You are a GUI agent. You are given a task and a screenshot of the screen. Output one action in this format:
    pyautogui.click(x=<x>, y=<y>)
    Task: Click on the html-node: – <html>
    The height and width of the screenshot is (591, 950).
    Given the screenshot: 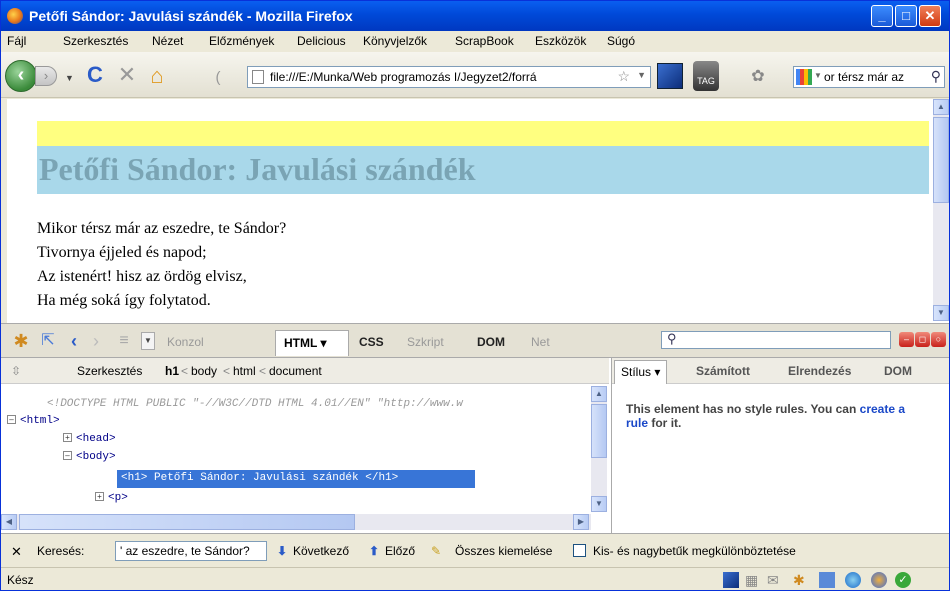 What is the action you would take?
    pyautogui.click(x=33, y=421)
    